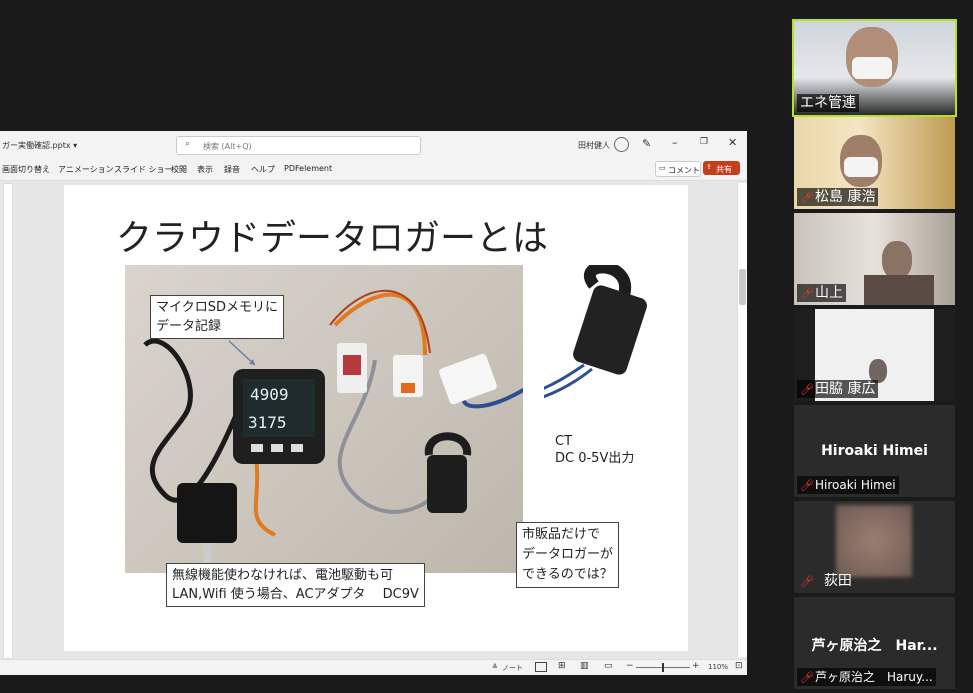  I want to click on left-scrollbar, so click(8, 421).